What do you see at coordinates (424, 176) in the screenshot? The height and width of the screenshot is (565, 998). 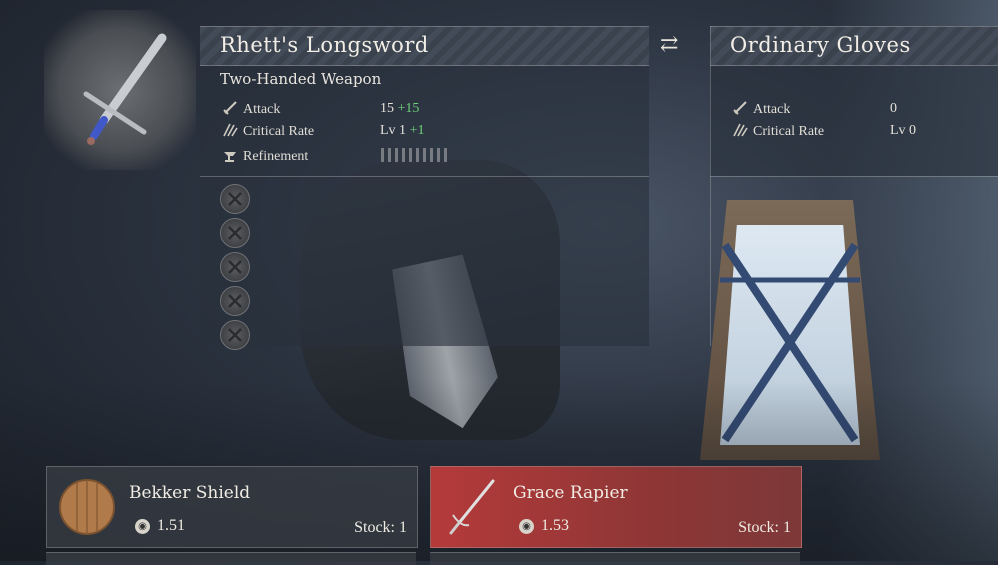 I see `left-stats-divider` at bounding box center [424, 176].